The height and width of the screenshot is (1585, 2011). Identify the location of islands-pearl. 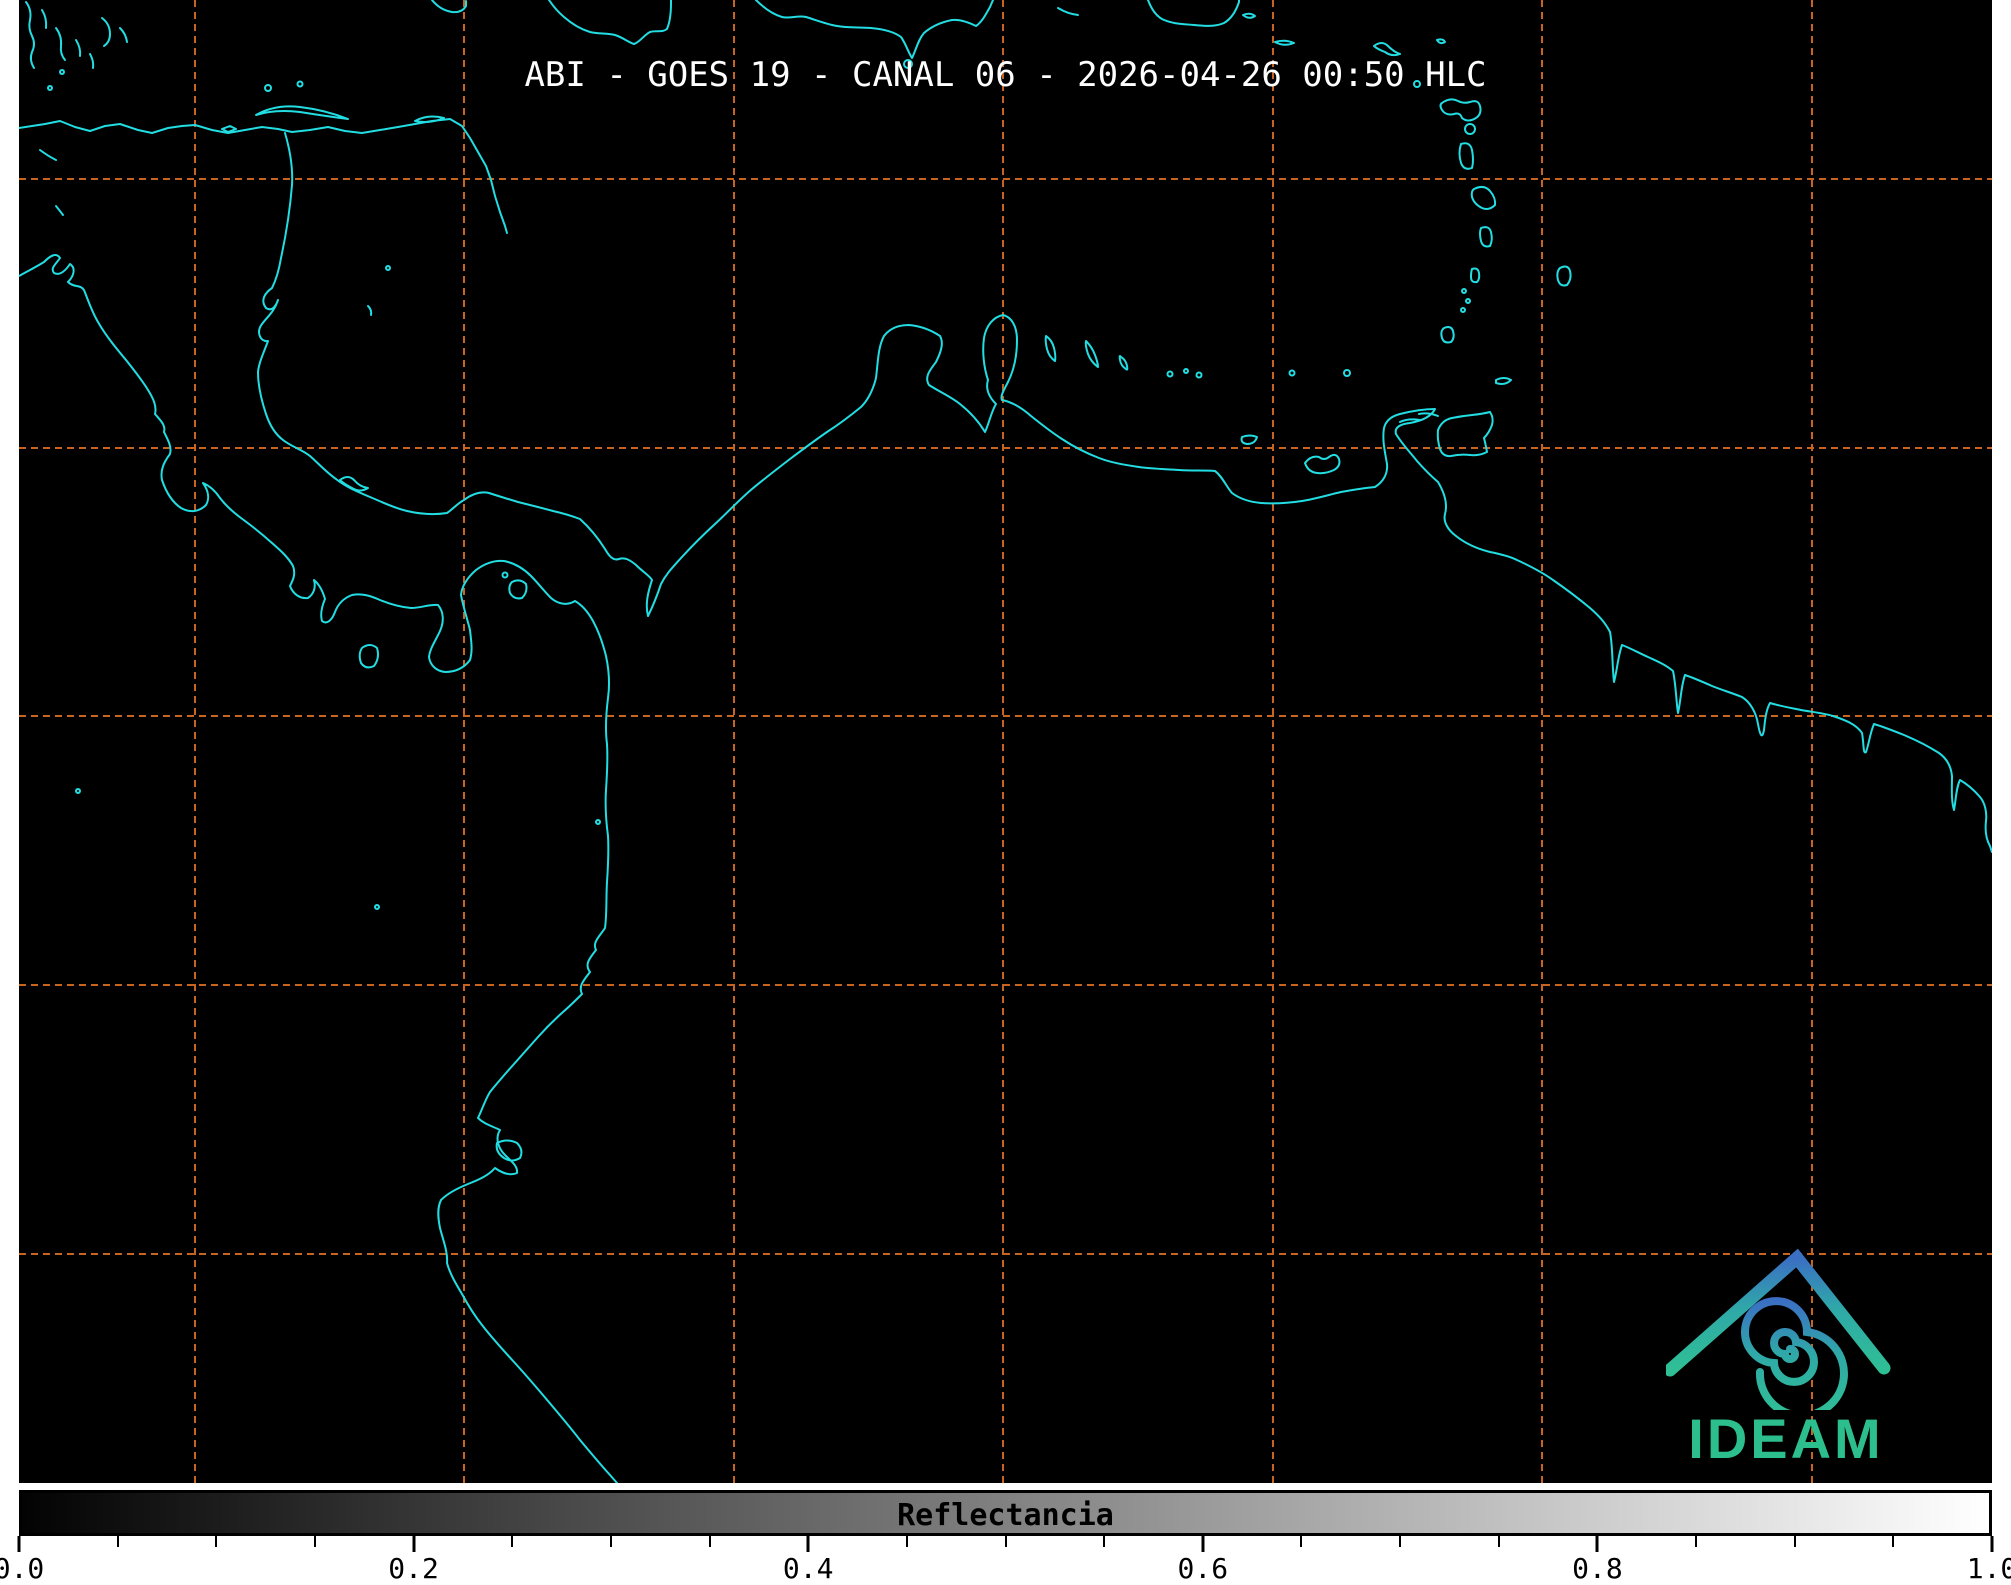
(518, 589).